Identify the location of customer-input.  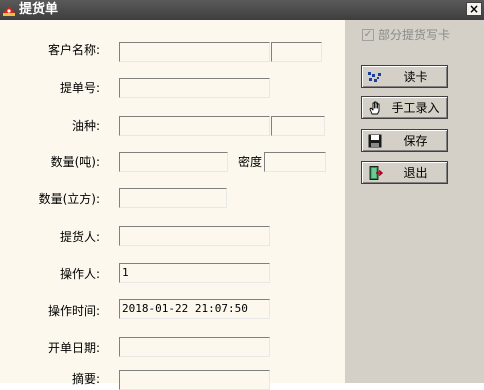
(194, 52).